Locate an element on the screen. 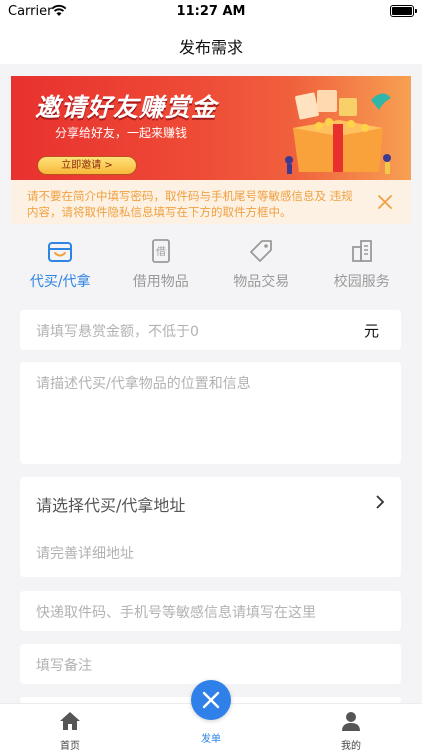 The image size is (422, 750). tab-campus-service: 校园服务 is located at coordinates (362, 265).